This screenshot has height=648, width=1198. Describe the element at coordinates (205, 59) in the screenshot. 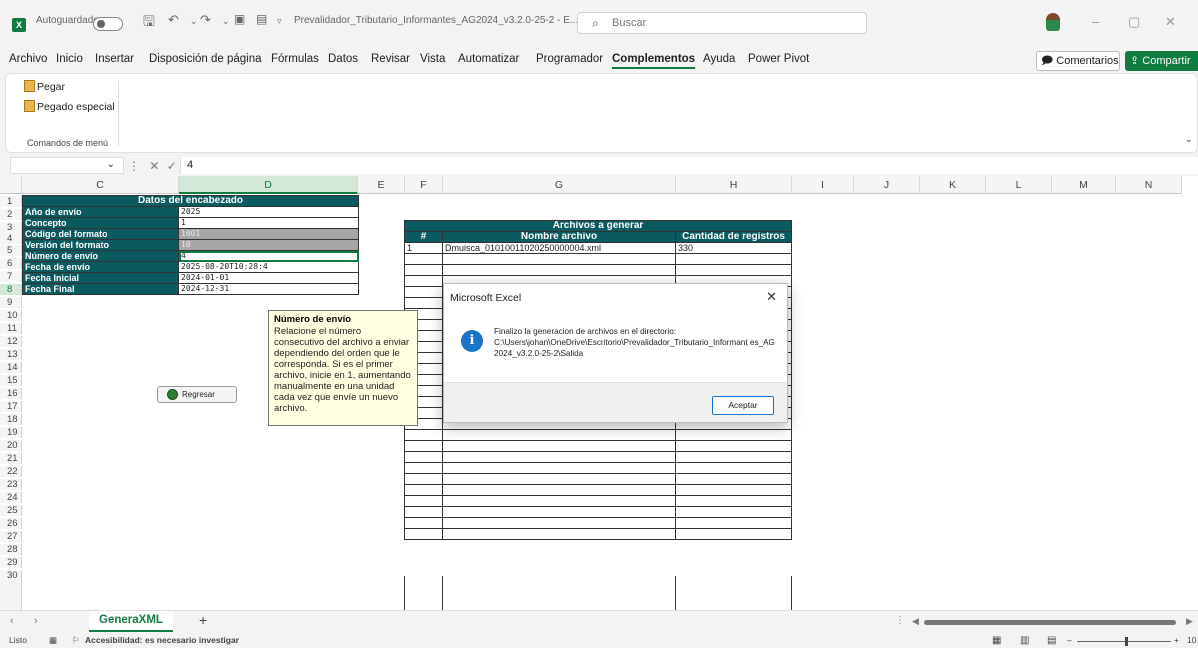

I see `tab-disposicion: Disposición de página` at that location.